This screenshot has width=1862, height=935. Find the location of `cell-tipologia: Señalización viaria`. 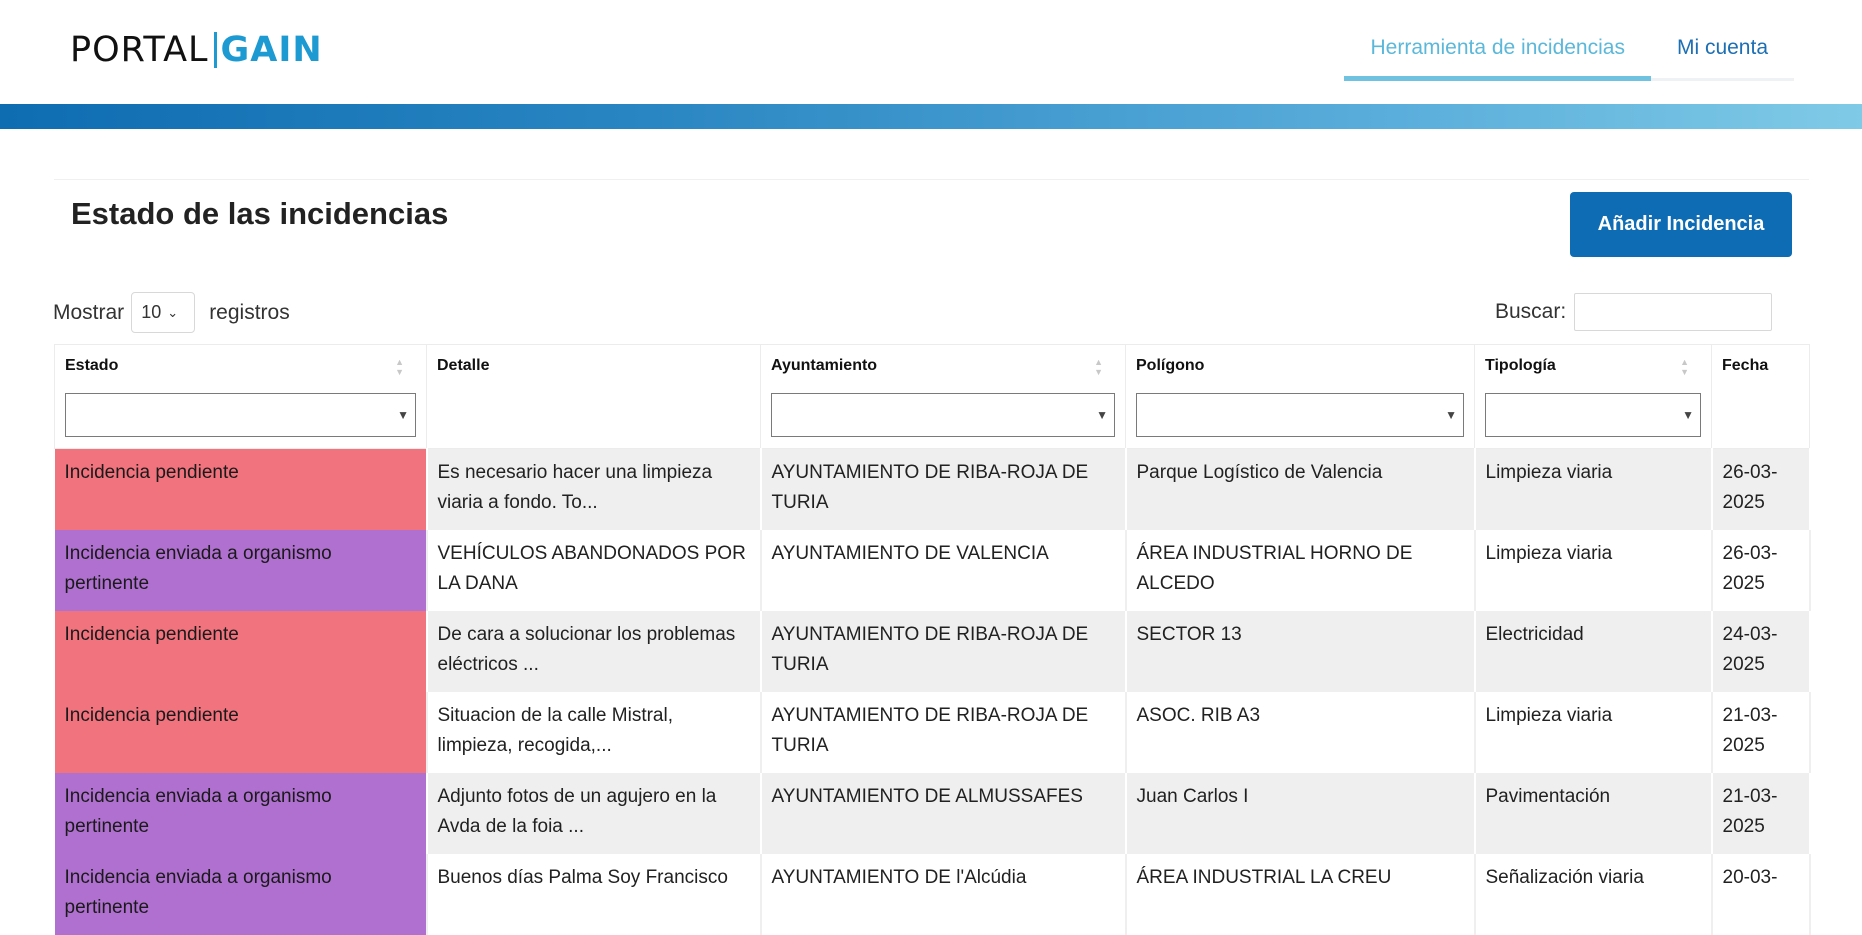

cell-tipologia: Señalización viaria is located at coordinates (1593, 894).